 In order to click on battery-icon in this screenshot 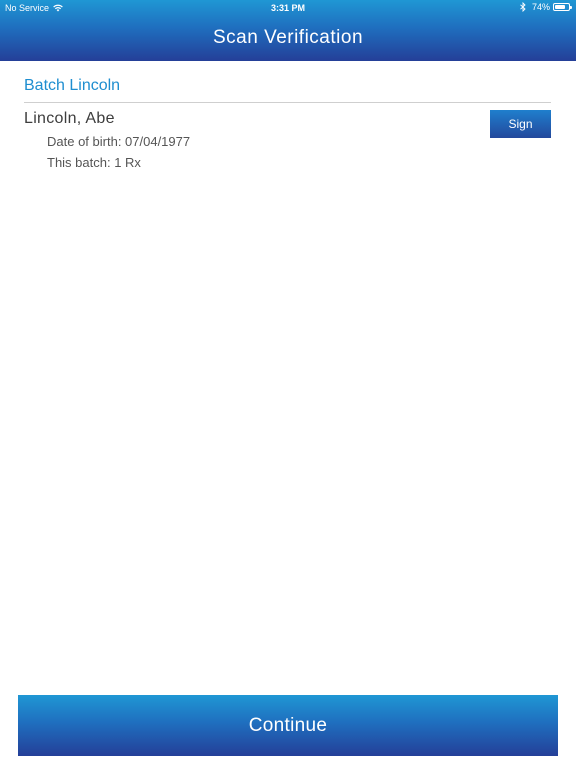, I will do `click(562, 7)`.